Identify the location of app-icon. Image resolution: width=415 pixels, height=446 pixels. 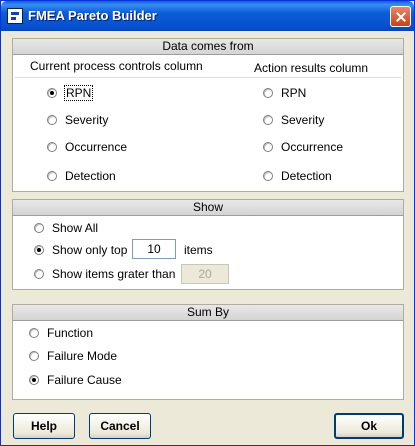
(15, 16).